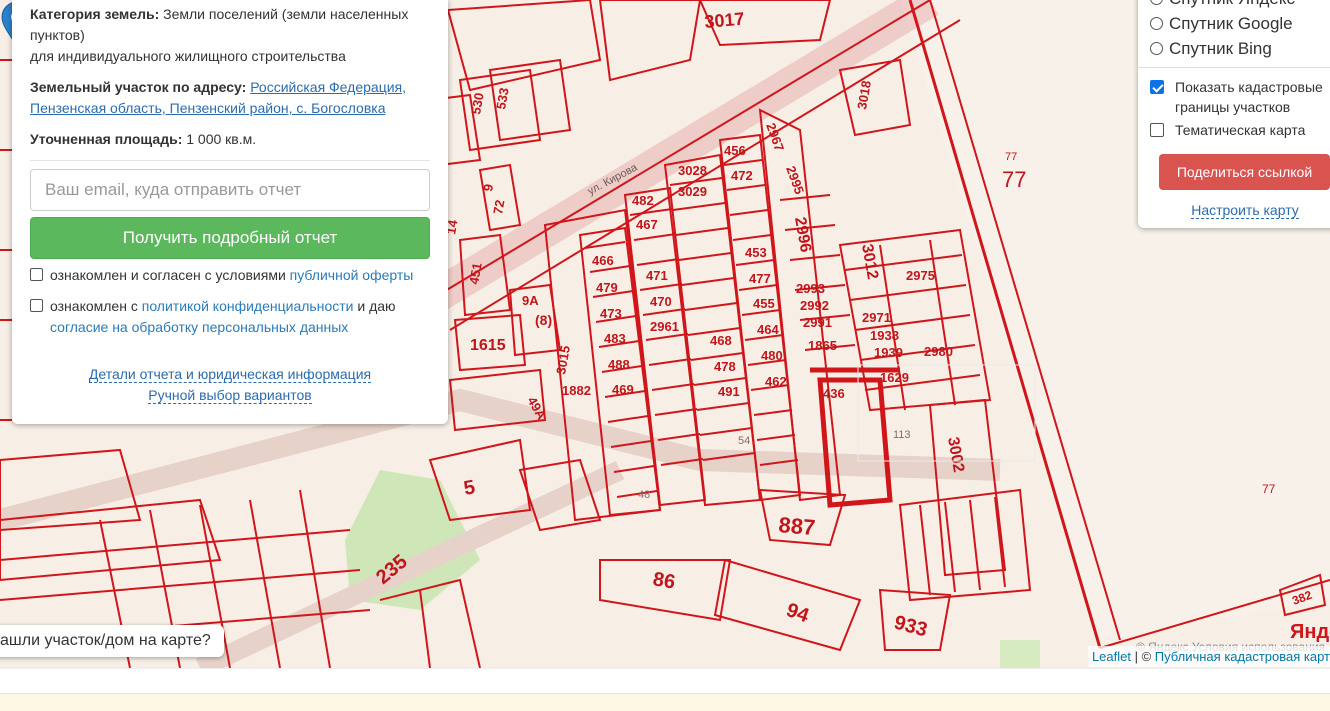  I want to click on radio-yandex-label: Спутник Яндекс, so click(1232, 5).